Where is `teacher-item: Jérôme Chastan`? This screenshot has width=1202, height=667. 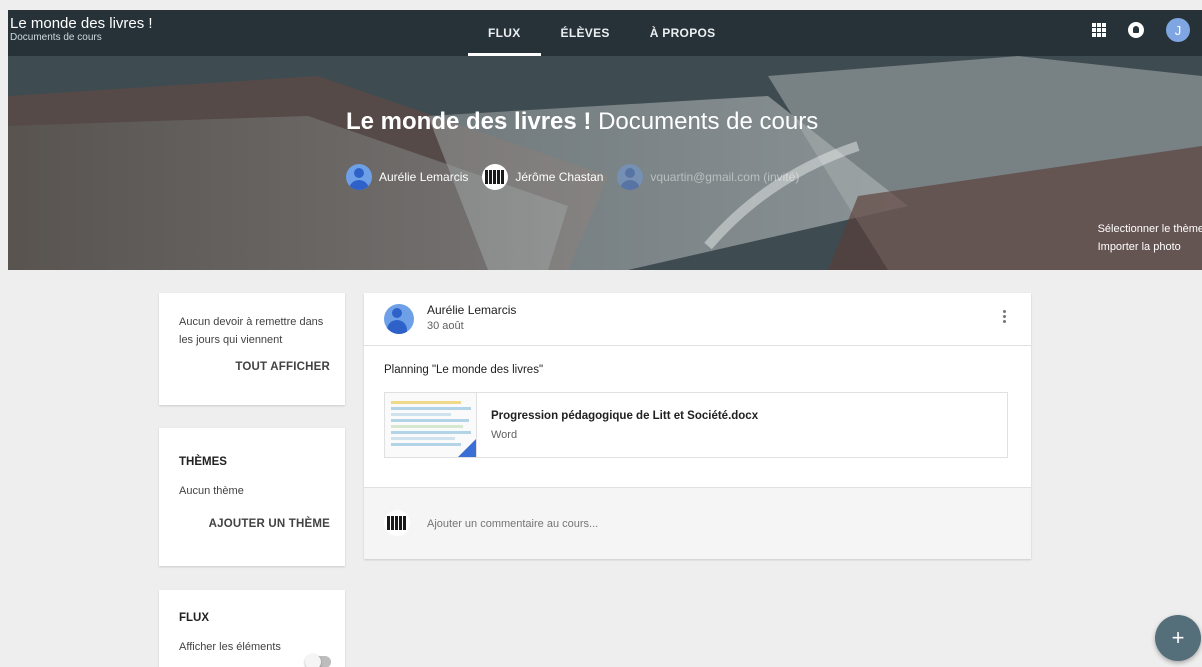
teacher-item: Jérôme Chastan is located at coordinates (542, 177).